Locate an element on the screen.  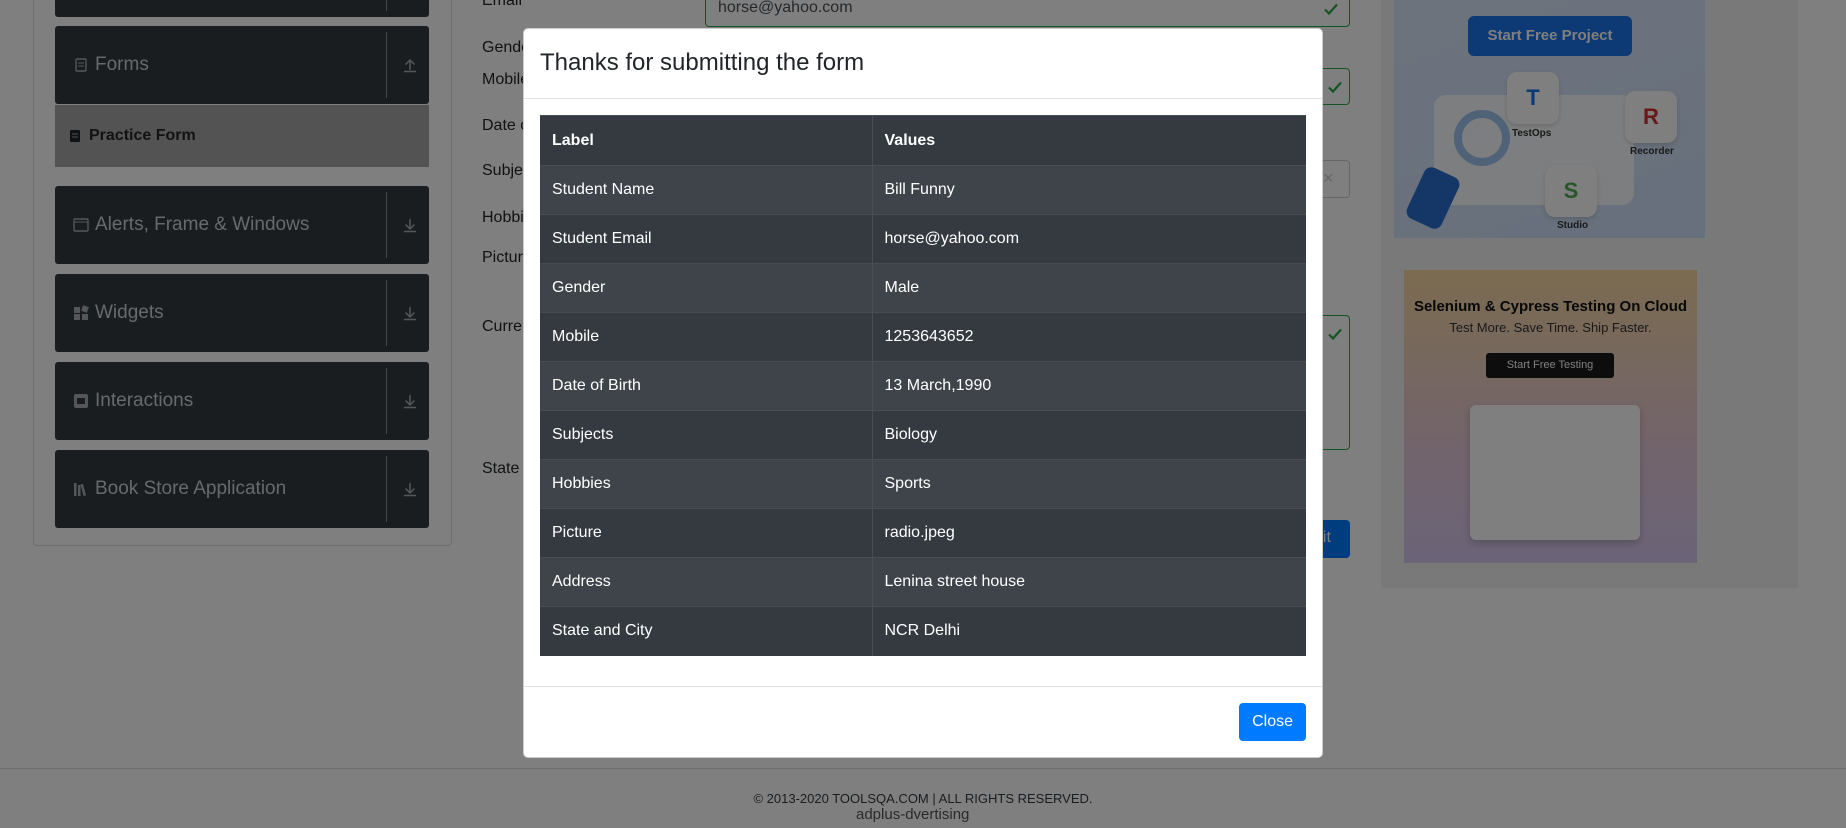
header-values: Values is located at coordinates (1088, 140).